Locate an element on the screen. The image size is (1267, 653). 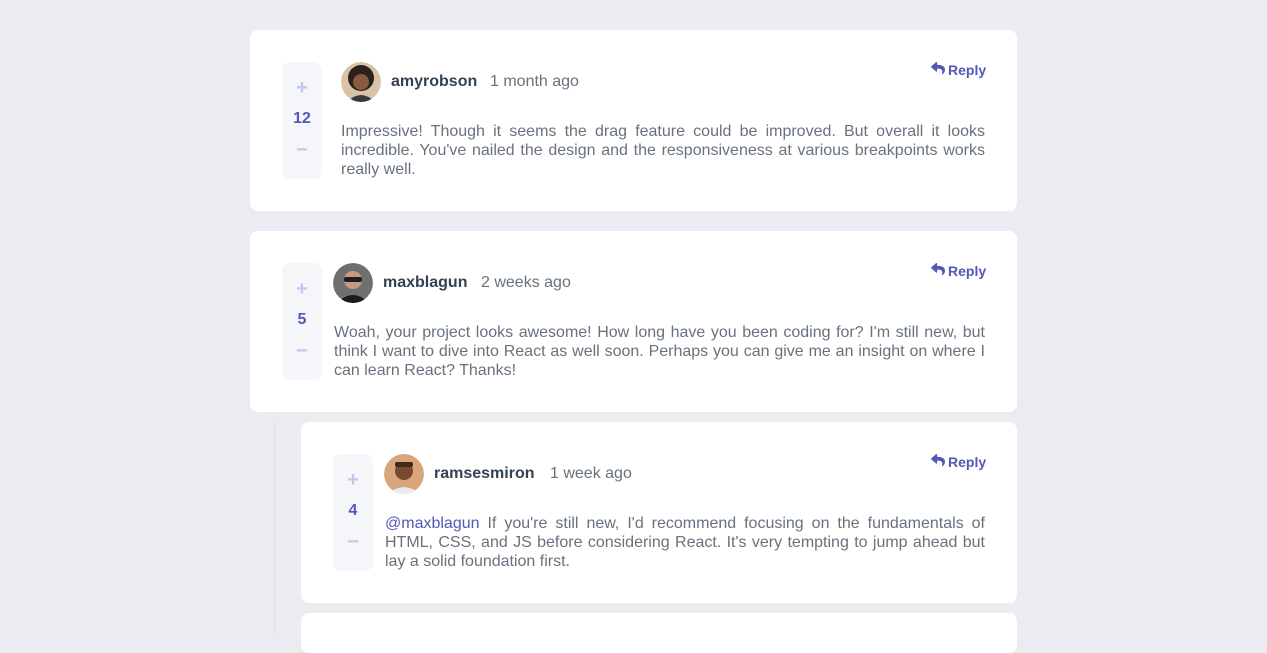
username: maxblagun is located at coordinates (425, 283).